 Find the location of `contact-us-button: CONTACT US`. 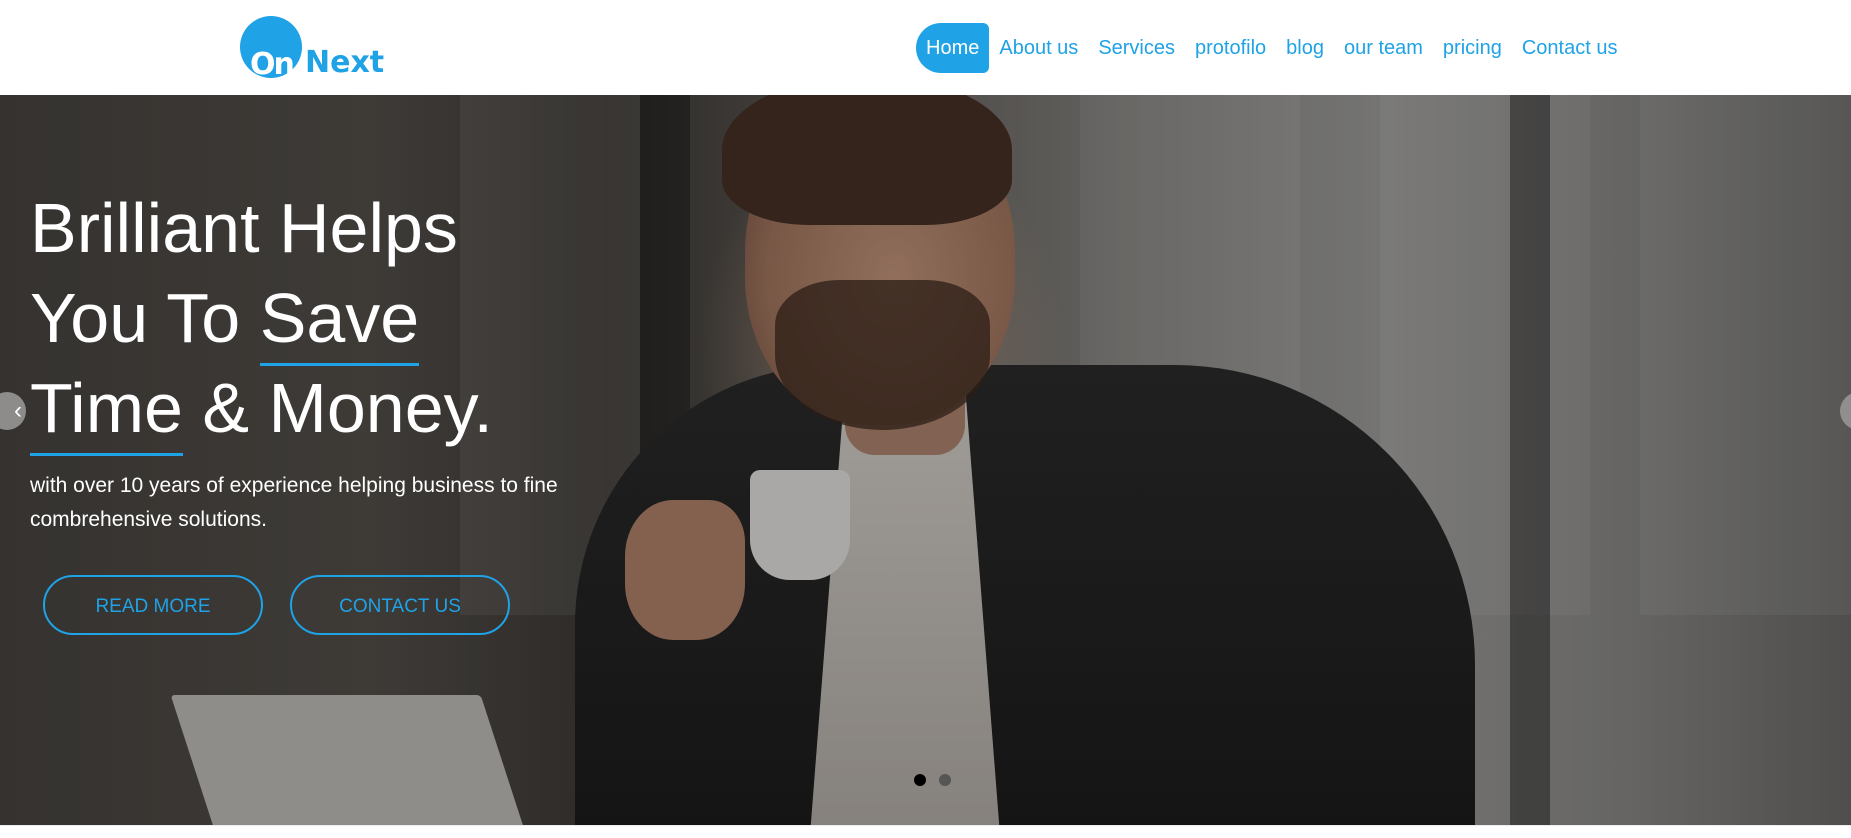

contact-us-button: CONTACT US is located at coordinates (400, 605).